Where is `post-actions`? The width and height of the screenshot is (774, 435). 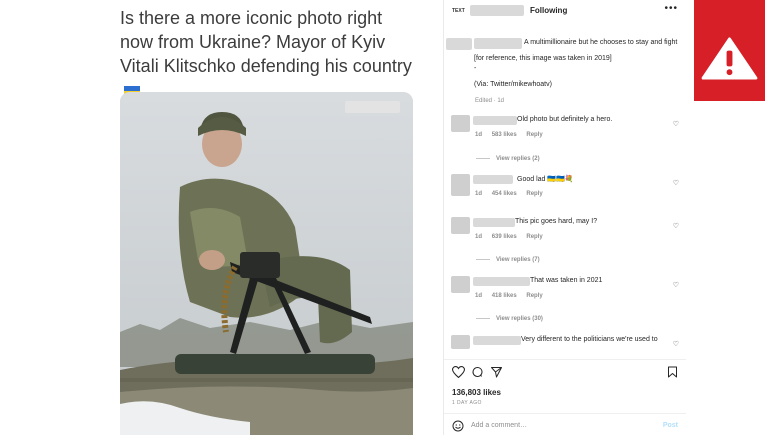 post-actions is located at coordinates (565, 374).